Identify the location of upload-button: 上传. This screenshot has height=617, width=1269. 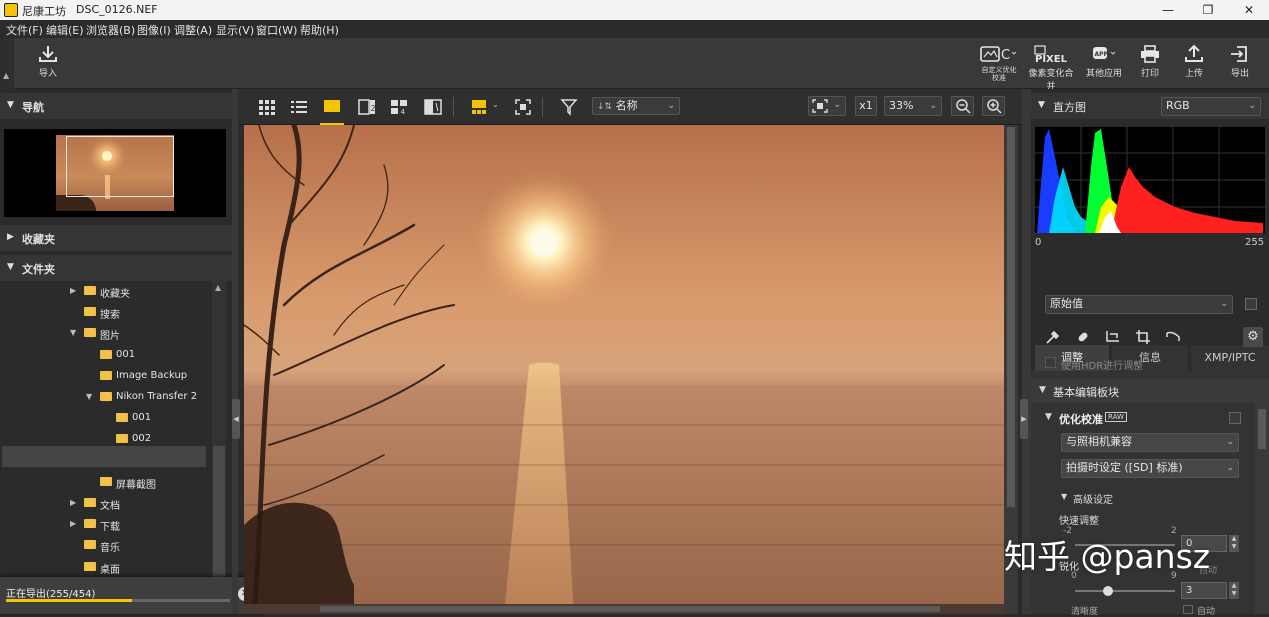
(1194, 65).